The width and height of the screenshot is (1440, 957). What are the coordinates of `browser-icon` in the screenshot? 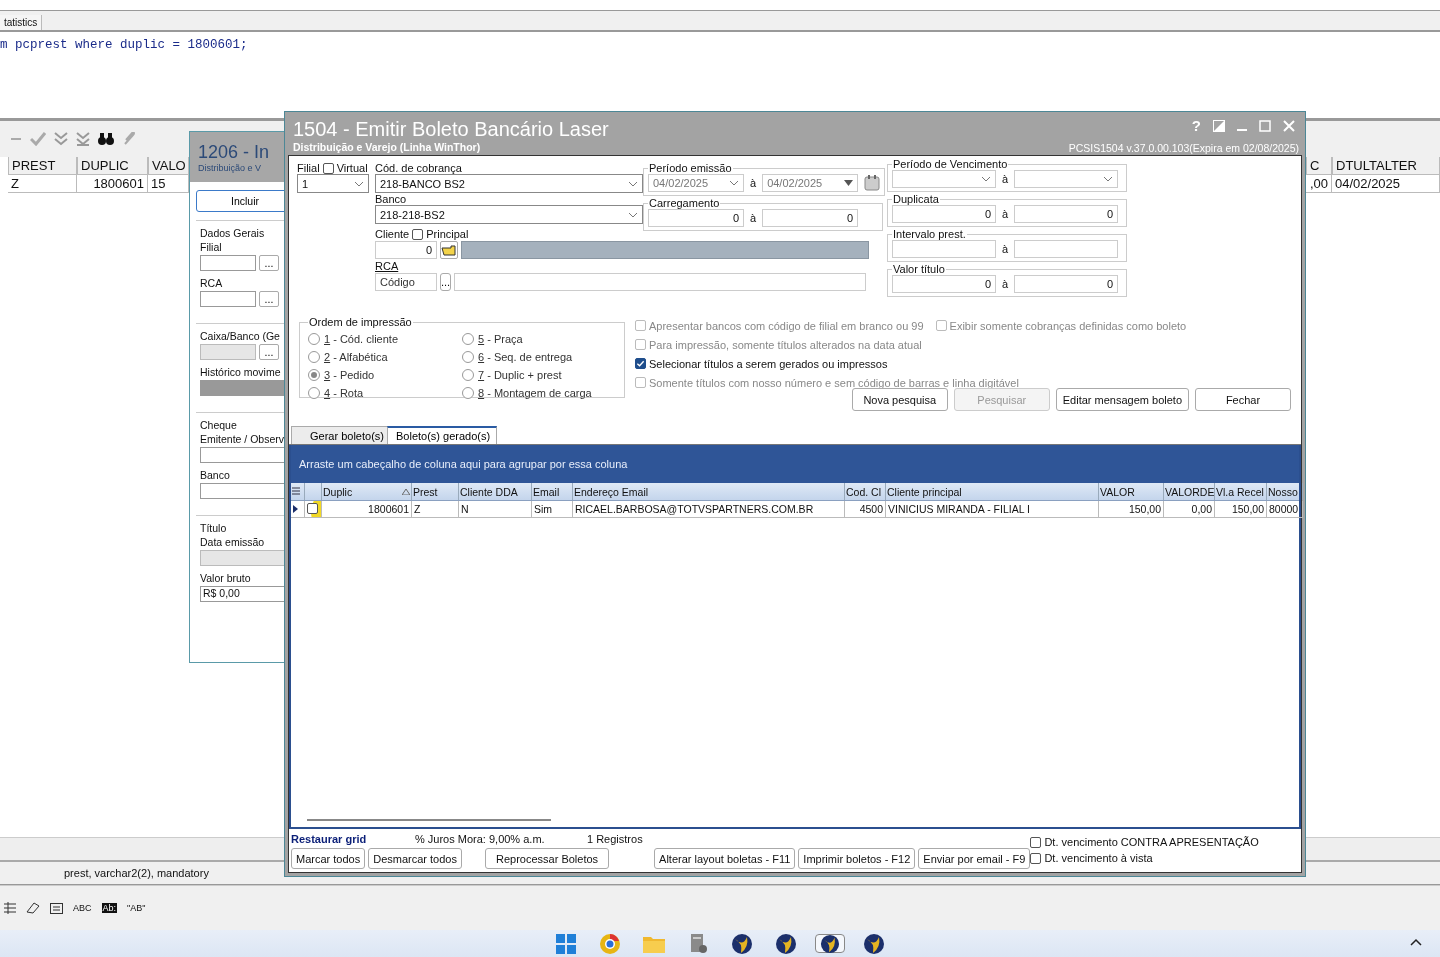 It's located at (610, 943).